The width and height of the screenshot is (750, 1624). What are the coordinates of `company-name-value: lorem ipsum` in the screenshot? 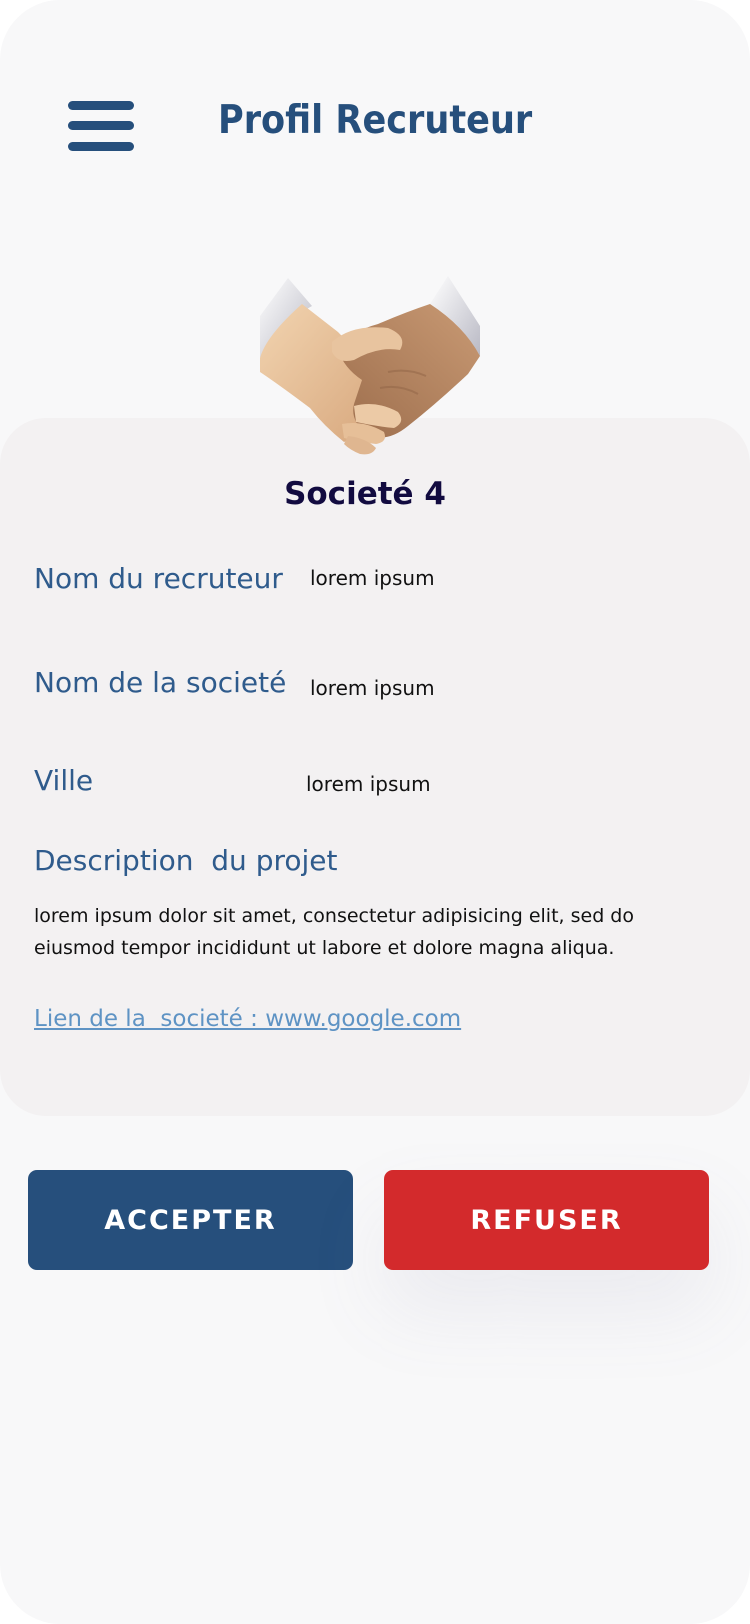 It's located at (372, 688).